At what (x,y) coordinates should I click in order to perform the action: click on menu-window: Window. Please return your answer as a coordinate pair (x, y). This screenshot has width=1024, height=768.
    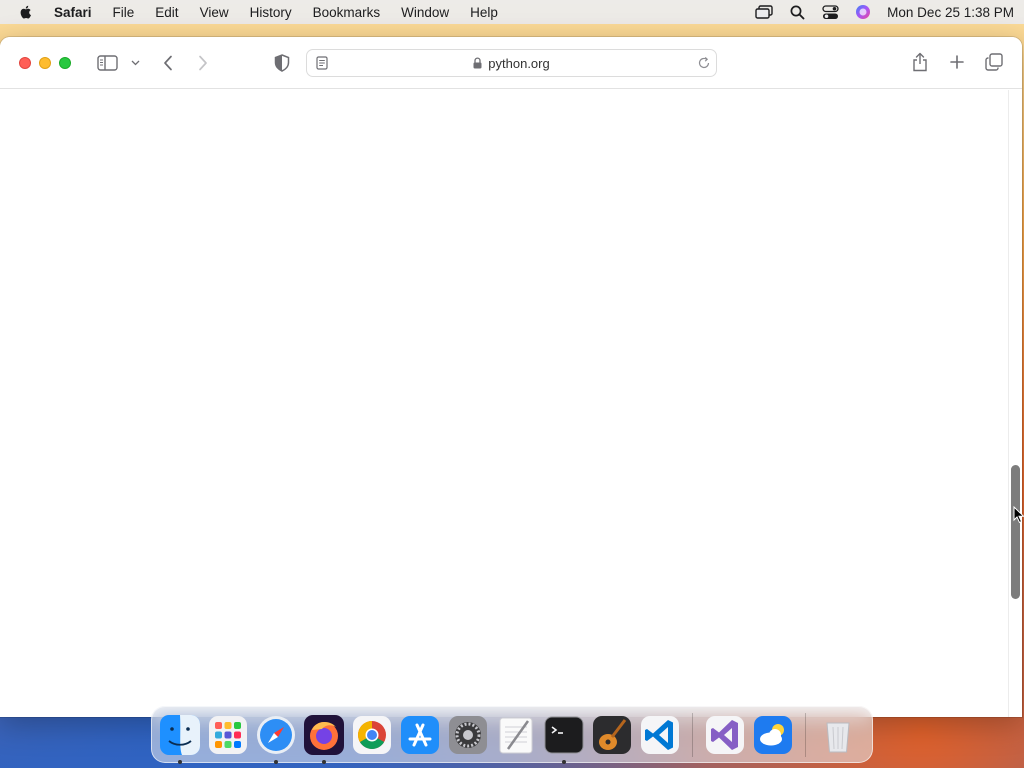
    Looking at the image, I should click on (425, 12).